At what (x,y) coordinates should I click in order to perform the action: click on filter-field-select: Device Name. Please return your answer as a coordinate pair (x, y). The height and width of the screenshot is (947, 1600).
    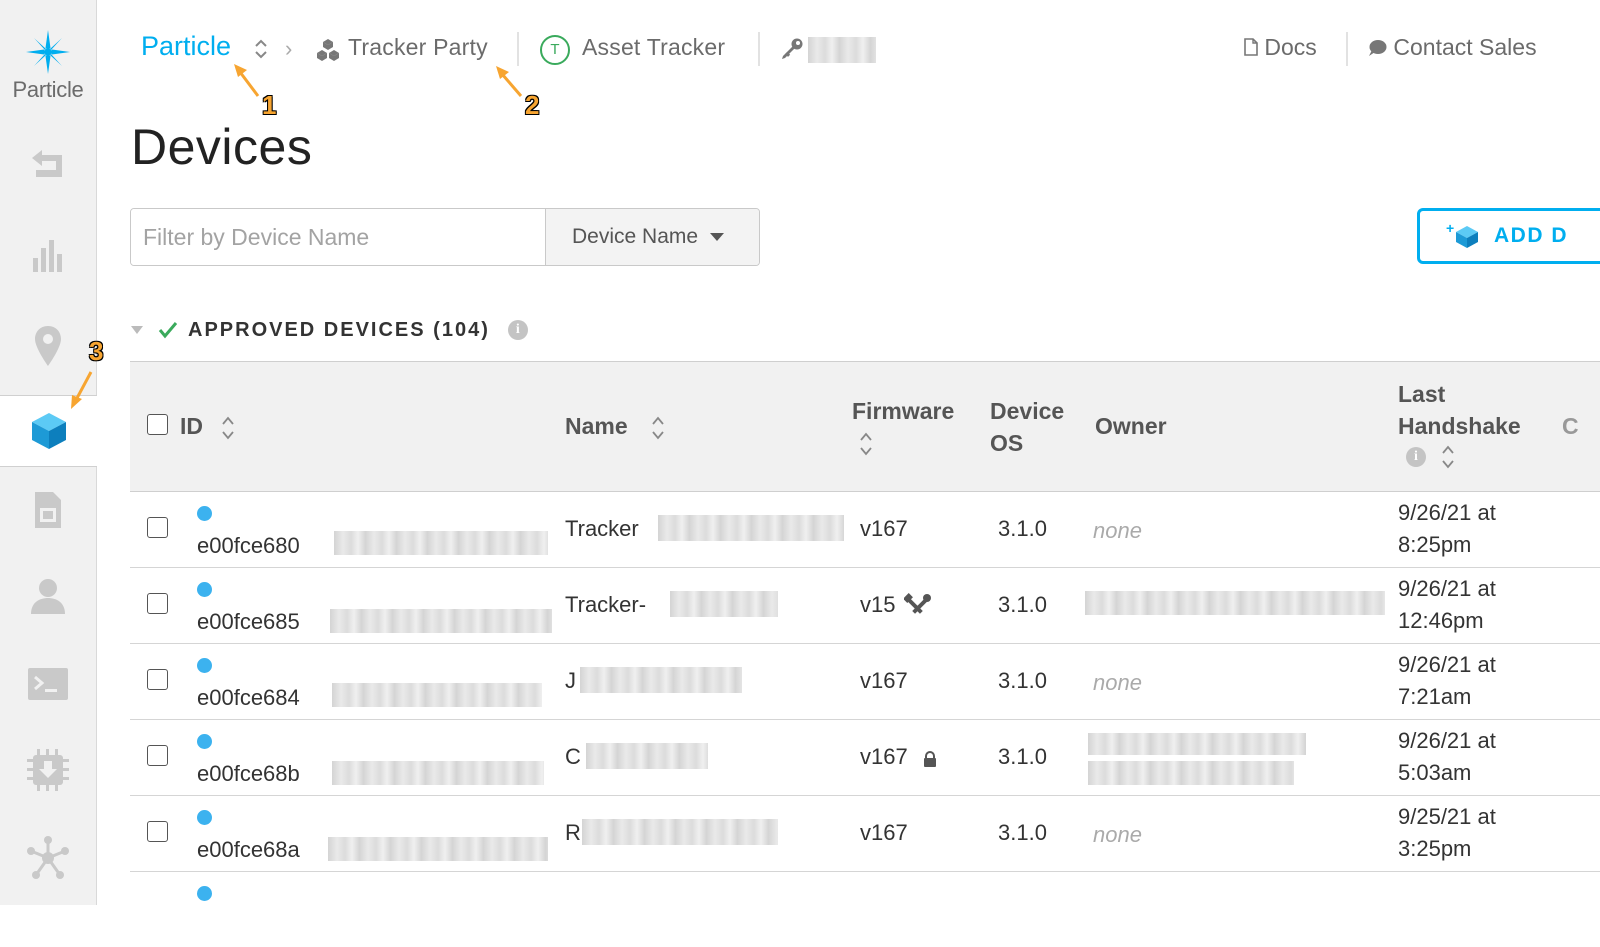
    Looking at the image, I should click on (652, 237).